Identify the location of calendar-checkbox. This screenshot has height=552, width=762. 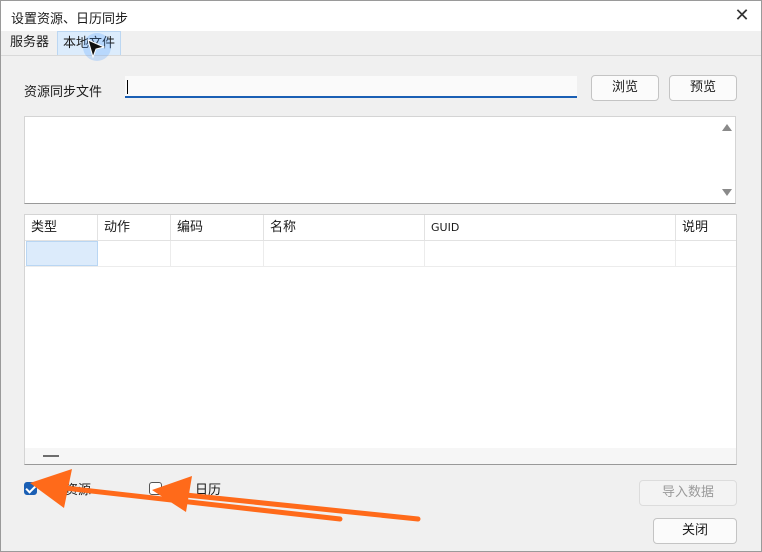
(155, 488).